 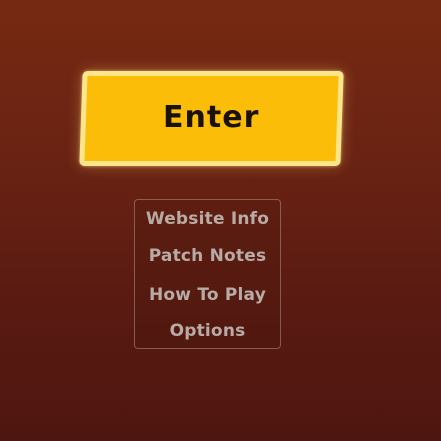 I want to click on menu-item-patch-notes: Patch Notes, so click(x=207, y=256).